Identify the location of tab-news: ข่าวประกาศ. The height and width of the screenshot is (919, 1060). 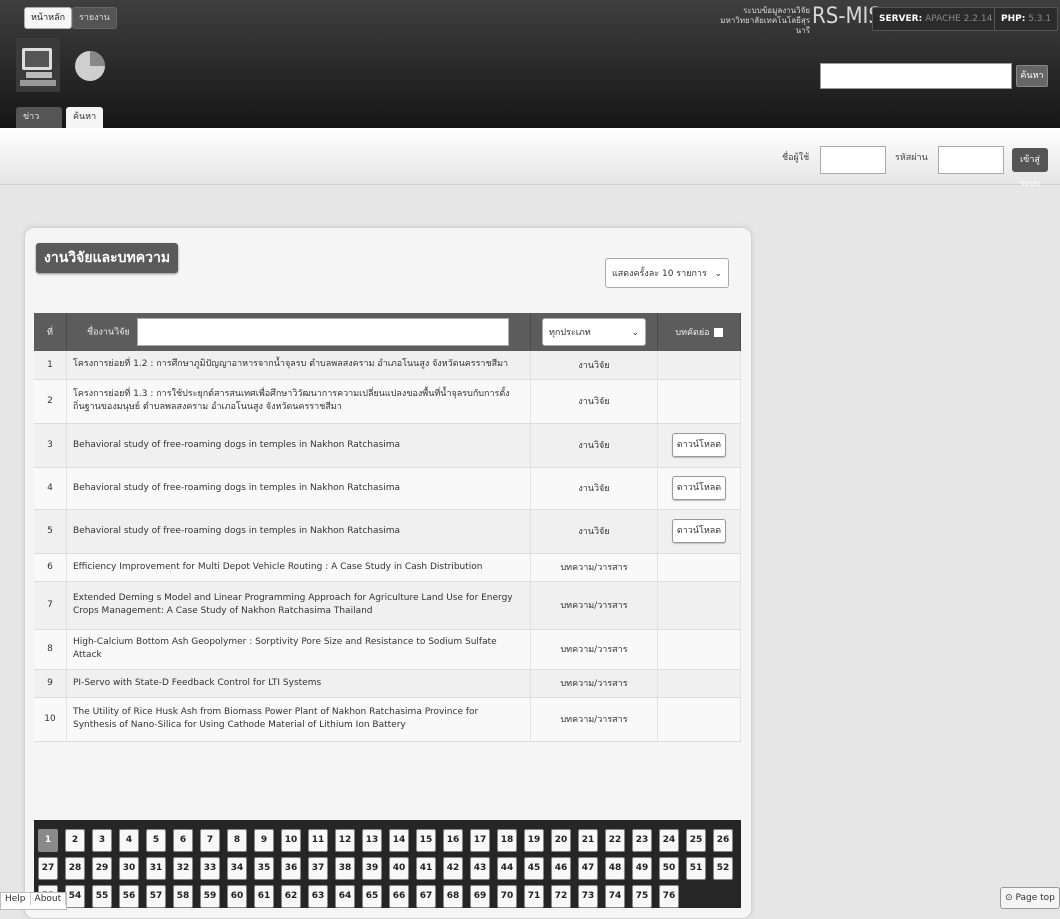
(39, 125).